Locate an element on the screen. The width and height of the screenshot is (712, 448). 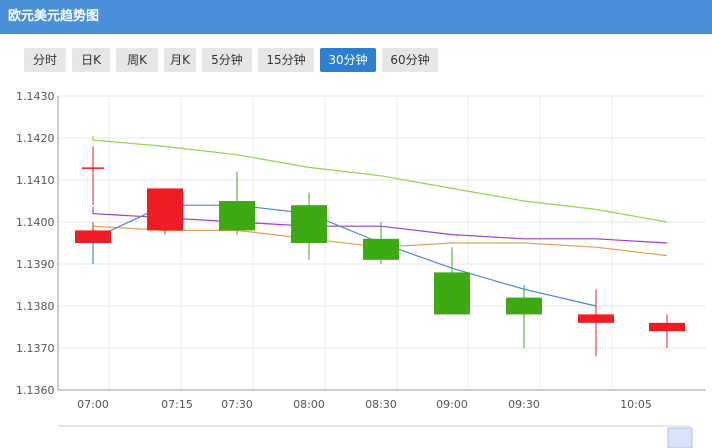
x-tick-label: 09:00 is located at coordinates (452, 404).